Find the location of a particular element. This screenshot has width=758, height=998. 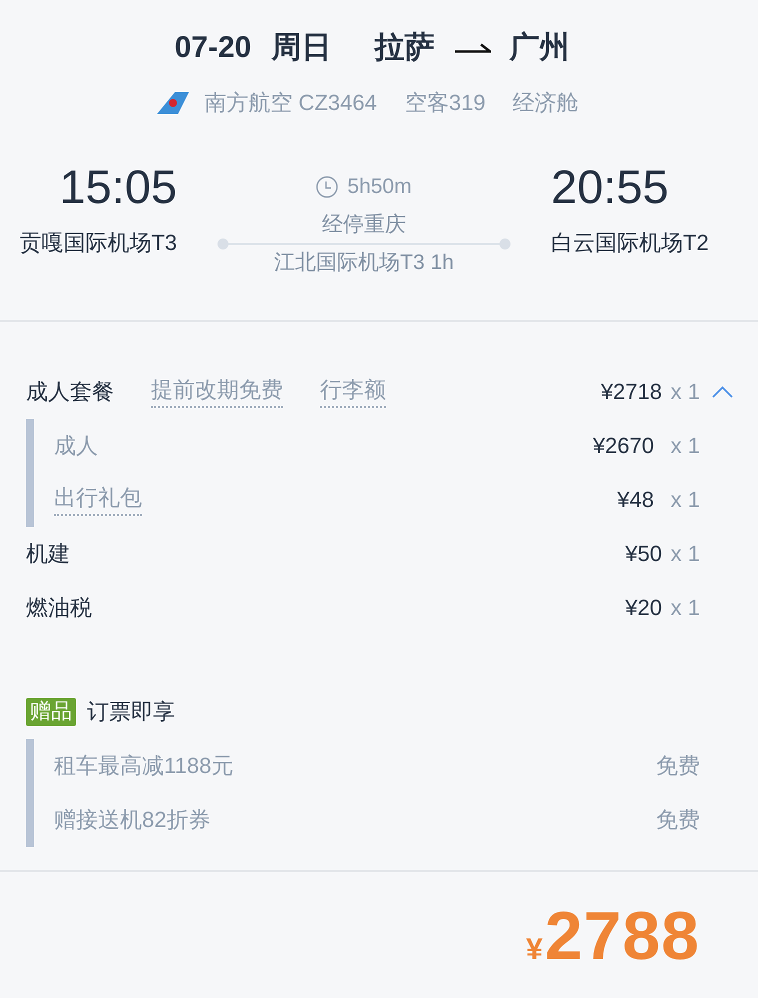

flight-duration: 5h50m is located at coordinates (379, 187).